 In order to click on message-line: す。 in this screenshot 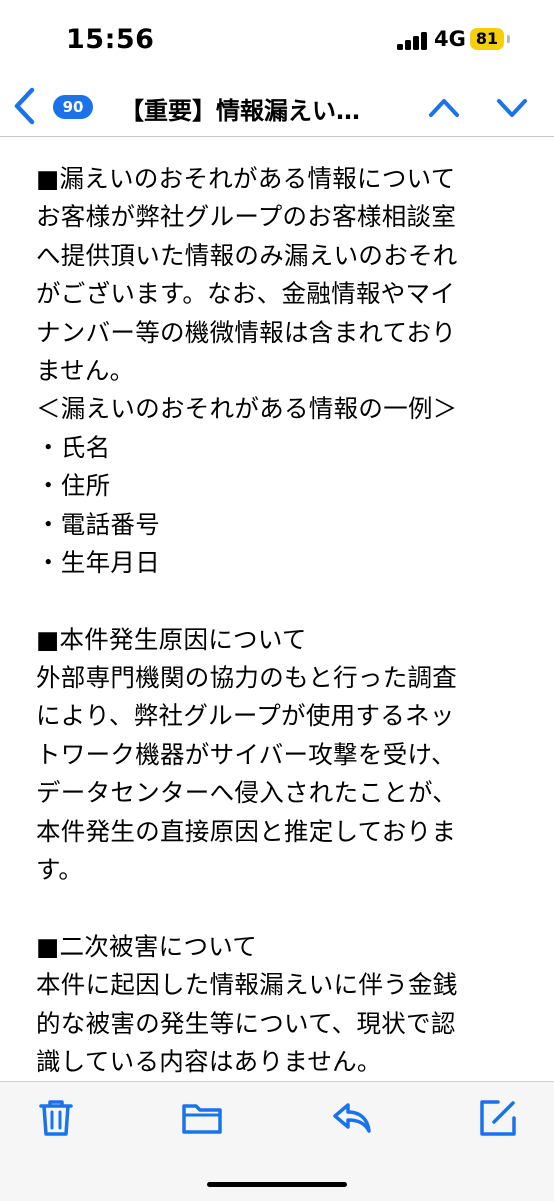, I will do `click(60, 870)`.